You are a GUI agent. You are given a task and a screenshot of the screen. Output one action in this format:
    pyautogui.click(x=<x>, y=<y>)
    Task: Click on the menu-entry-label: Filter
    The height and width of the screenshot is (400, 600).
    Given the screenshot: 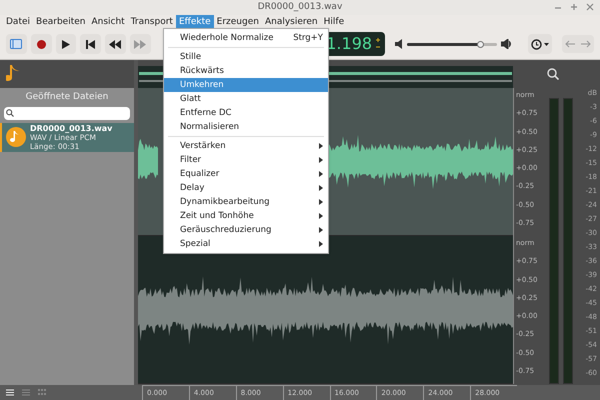 What is the action you would take?
    pyautogui.click(x=191, y=160)
    